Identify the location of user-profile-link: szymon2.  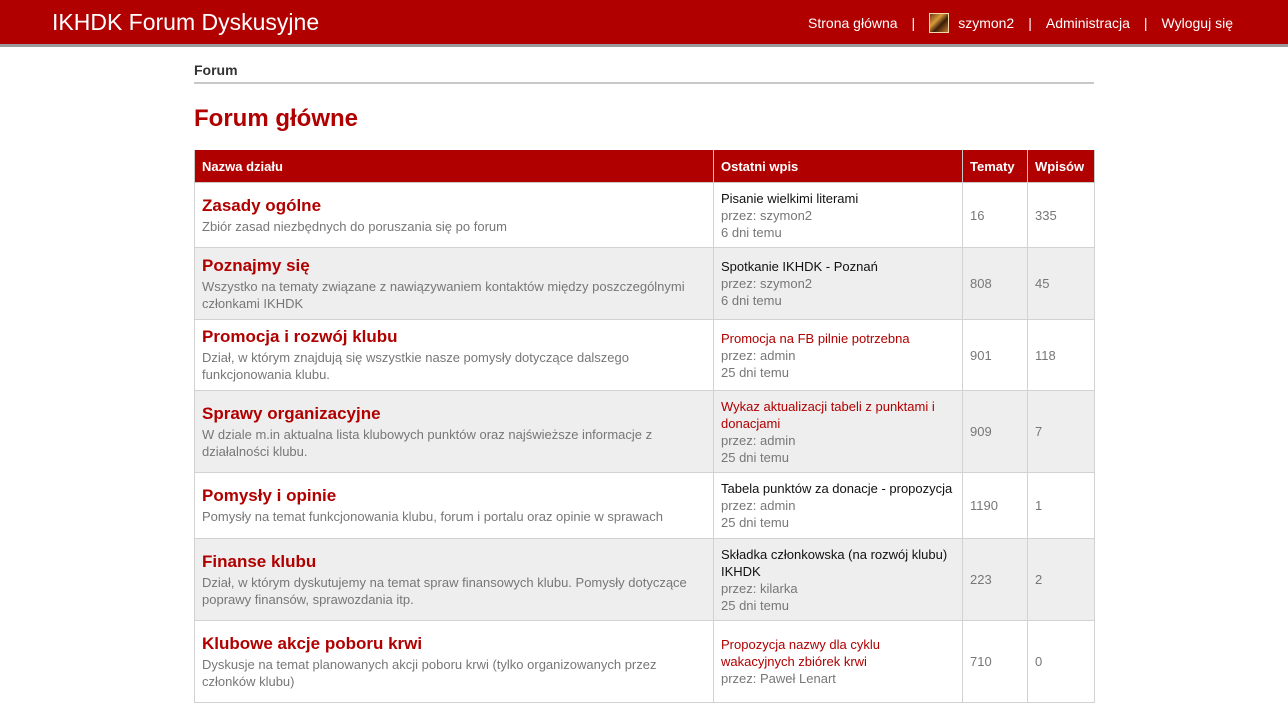
(971, 23).